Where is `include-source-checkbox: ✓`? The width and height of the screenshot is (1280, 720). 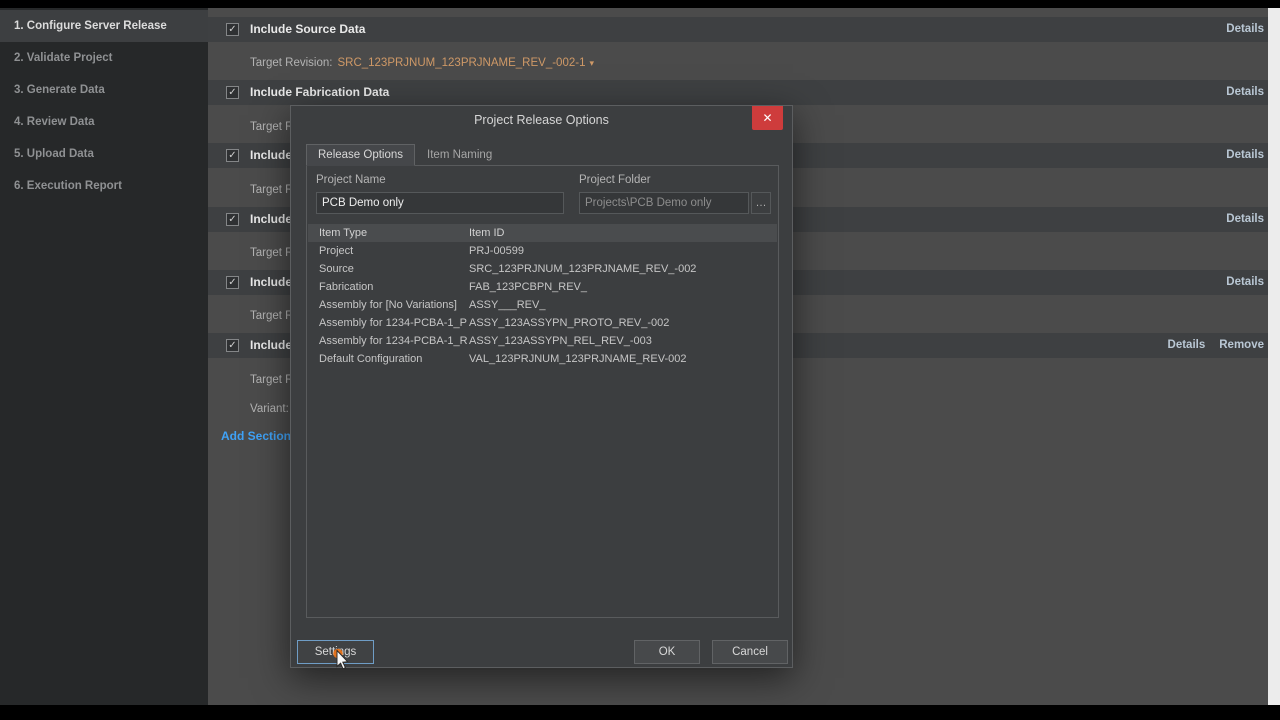
include-source-checkbox: ✓ is located at coordinates (232, 29).